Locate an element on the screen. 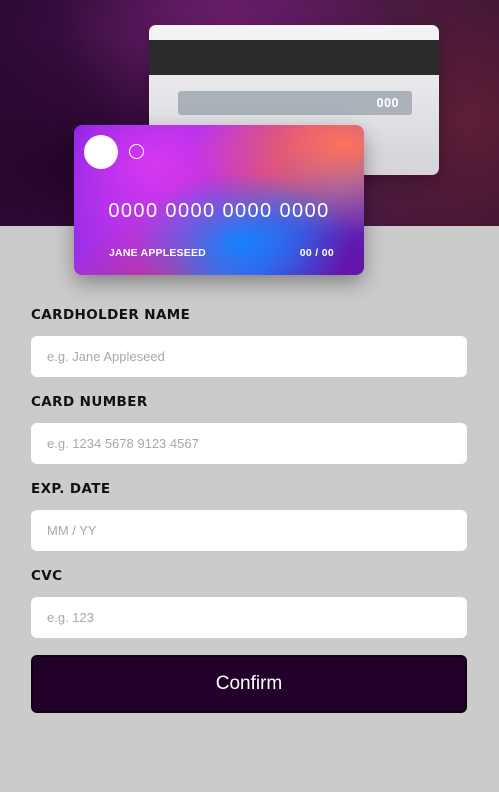 The height and width of the screenshot is (792, 499). cvc-input is located at coordinates (249, 617).